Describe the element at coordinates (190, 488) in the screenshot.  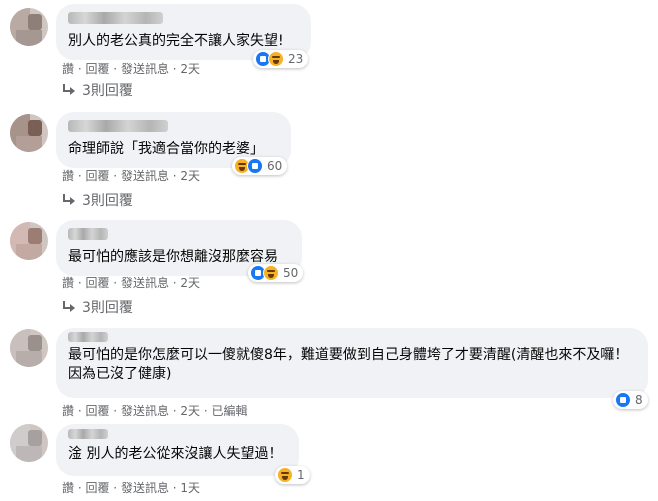
I see `timestamp: 1天` at that location.